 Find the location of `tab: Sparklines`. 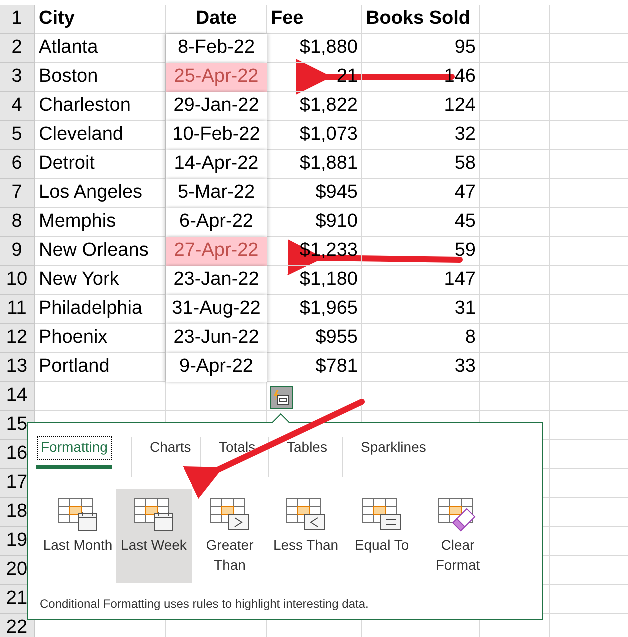

tab: Sparklines is located at coordinates (394, 452).